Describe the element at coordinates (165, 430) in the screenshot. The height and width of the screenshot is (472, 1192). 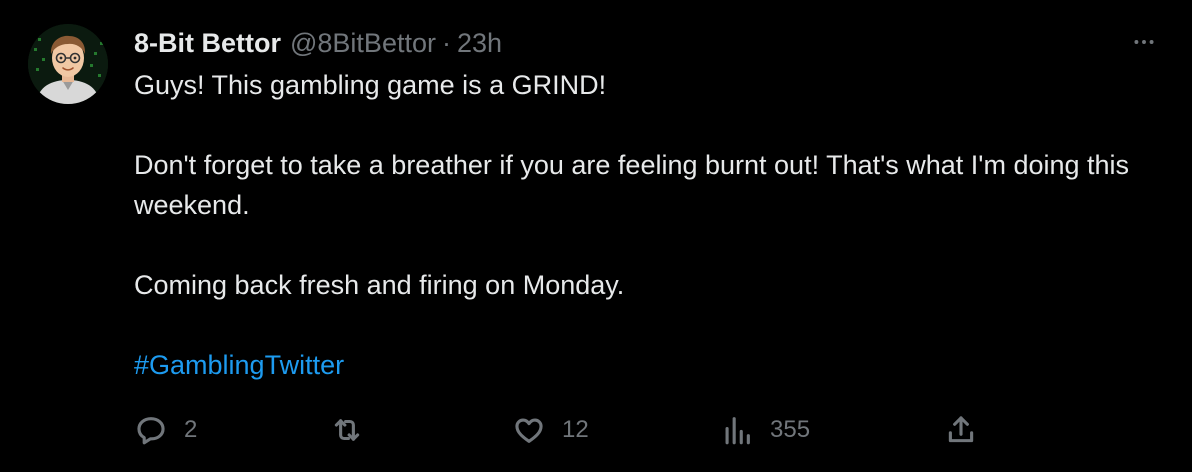
I see `reply-button: 2` at that location.